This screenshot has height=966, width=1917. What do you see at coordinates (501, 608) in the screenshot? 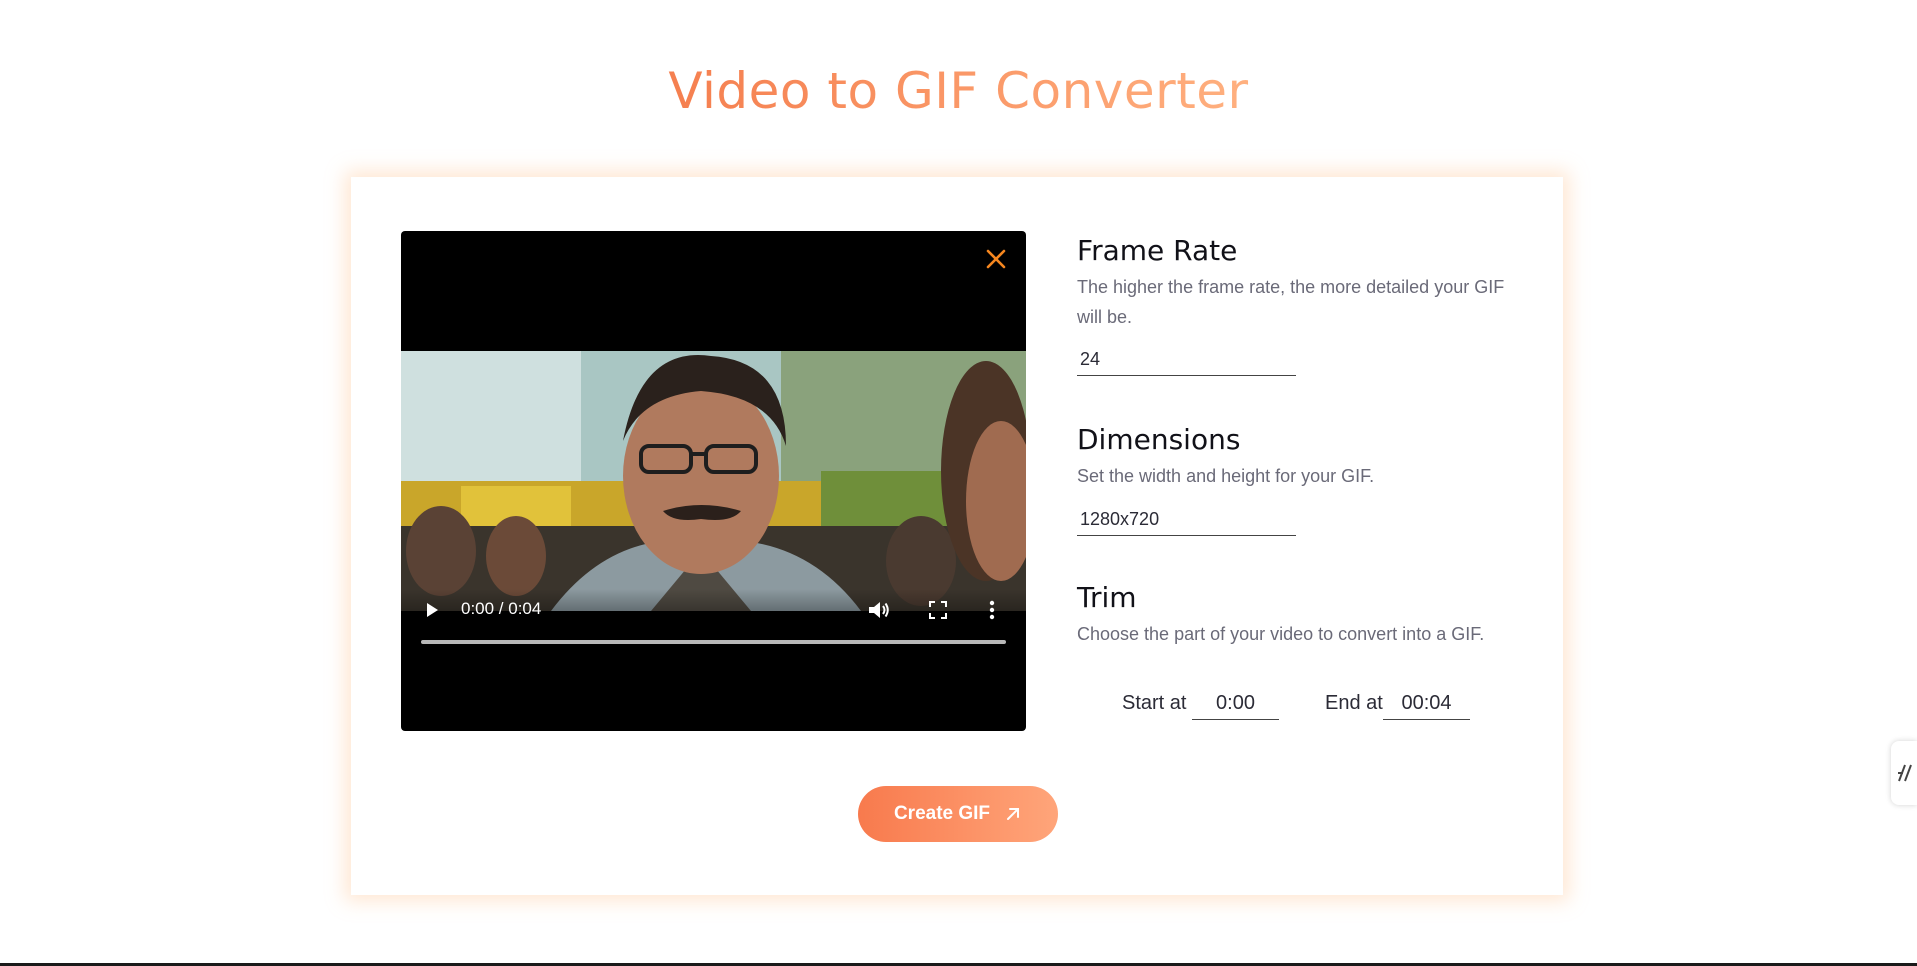
I see `video-time: 0:00 / 0:04` at bounding box center [501, 608].